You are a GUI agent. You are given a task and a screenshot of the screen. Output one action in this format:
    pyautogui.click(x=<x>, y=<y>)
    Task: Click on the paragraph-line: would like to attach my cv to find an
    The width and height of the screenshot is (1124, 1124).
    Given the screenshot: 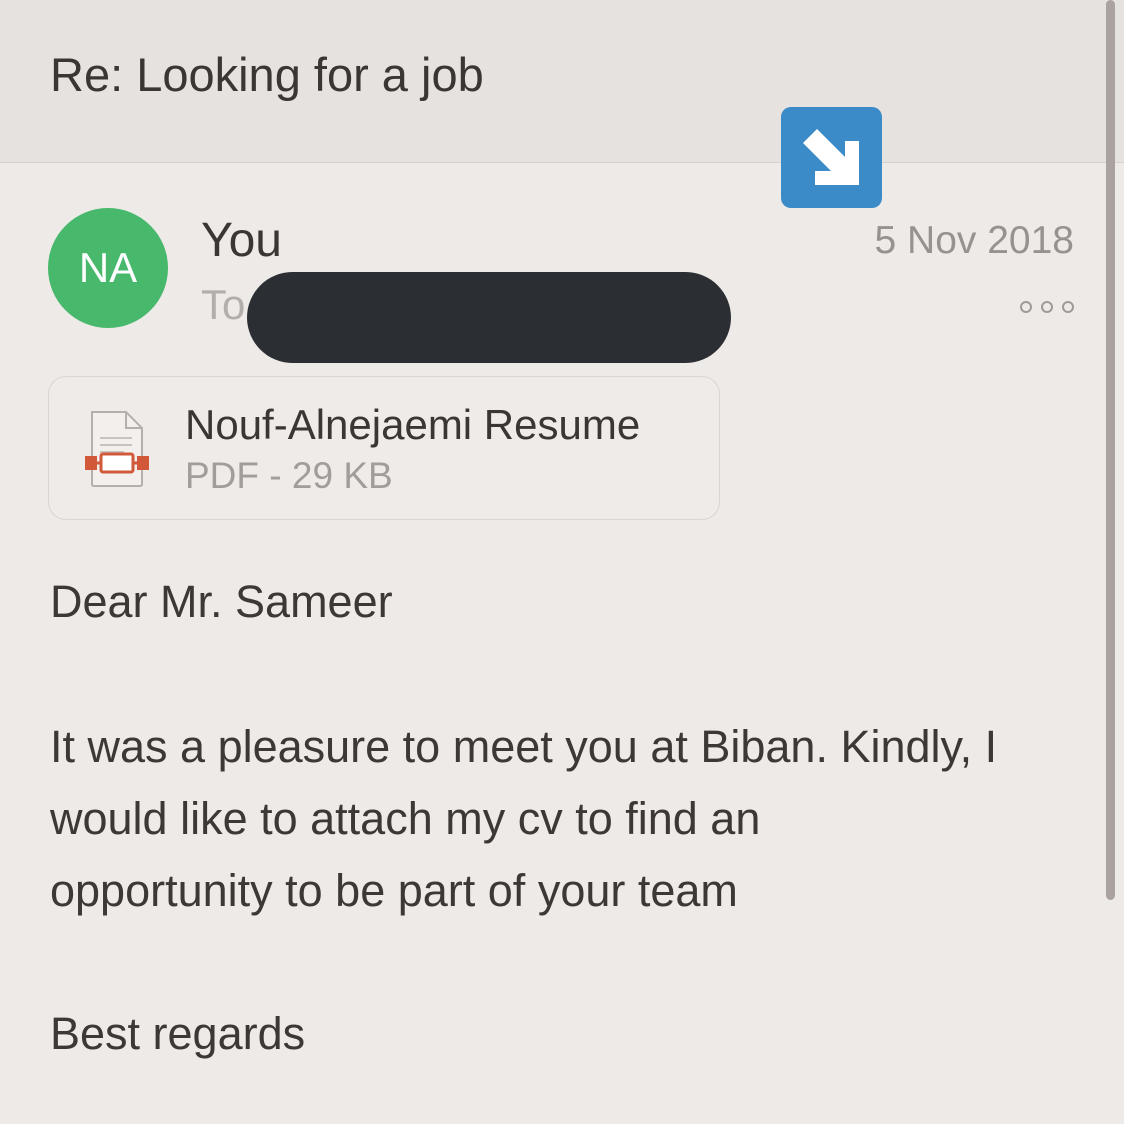 What is the action you would take?
    pyautogui.click(x=405, y=818)
    